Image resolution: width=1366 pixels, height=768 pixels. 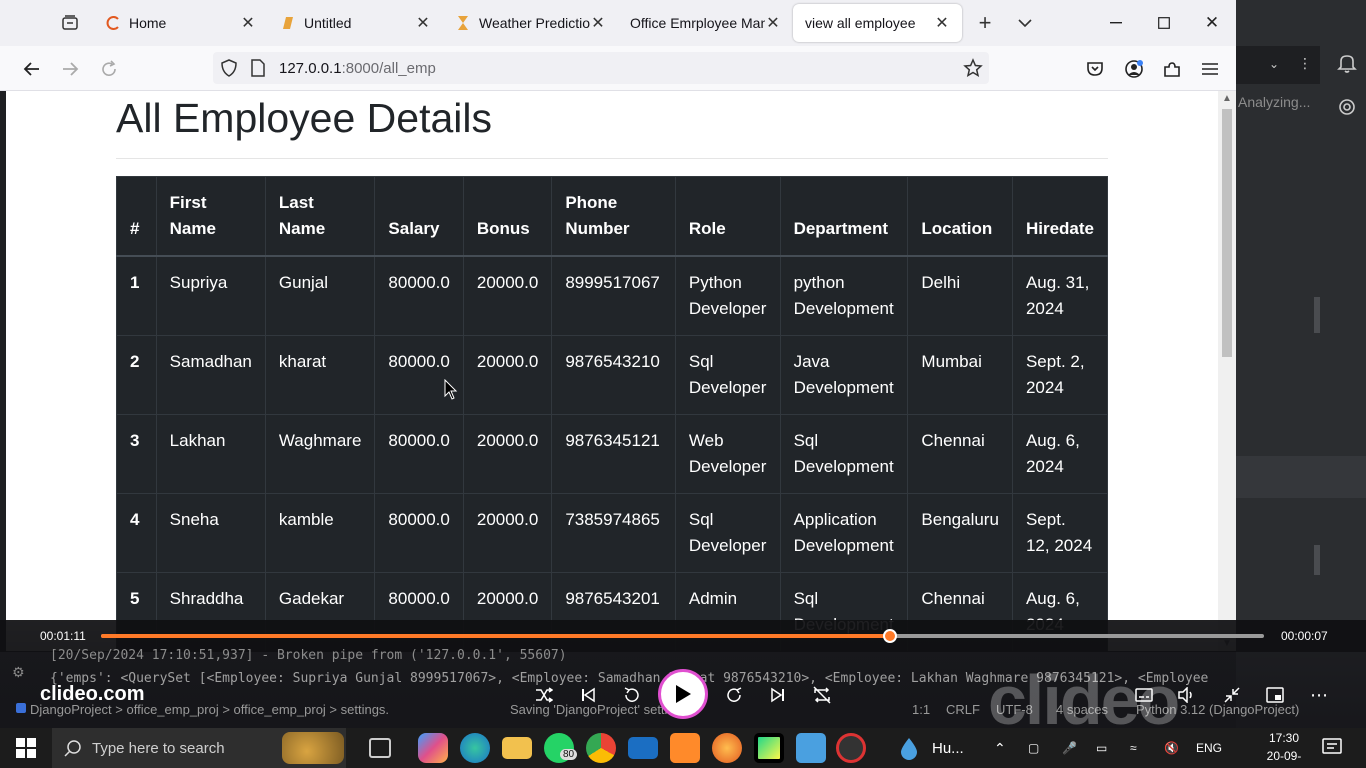 I want to click on page-scrollbar: ▲ ▼, so click(x=1227, y=371).